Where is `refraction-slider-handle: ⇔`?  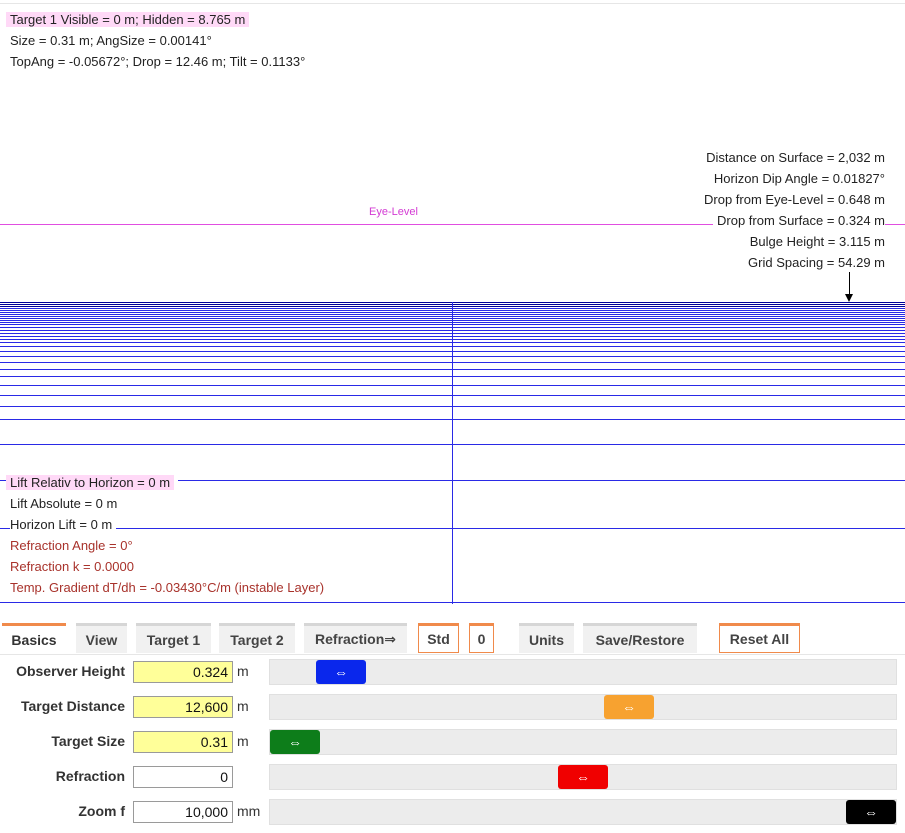
refraction-slider-handle: ⇔ is located at coordinates (583, 777).